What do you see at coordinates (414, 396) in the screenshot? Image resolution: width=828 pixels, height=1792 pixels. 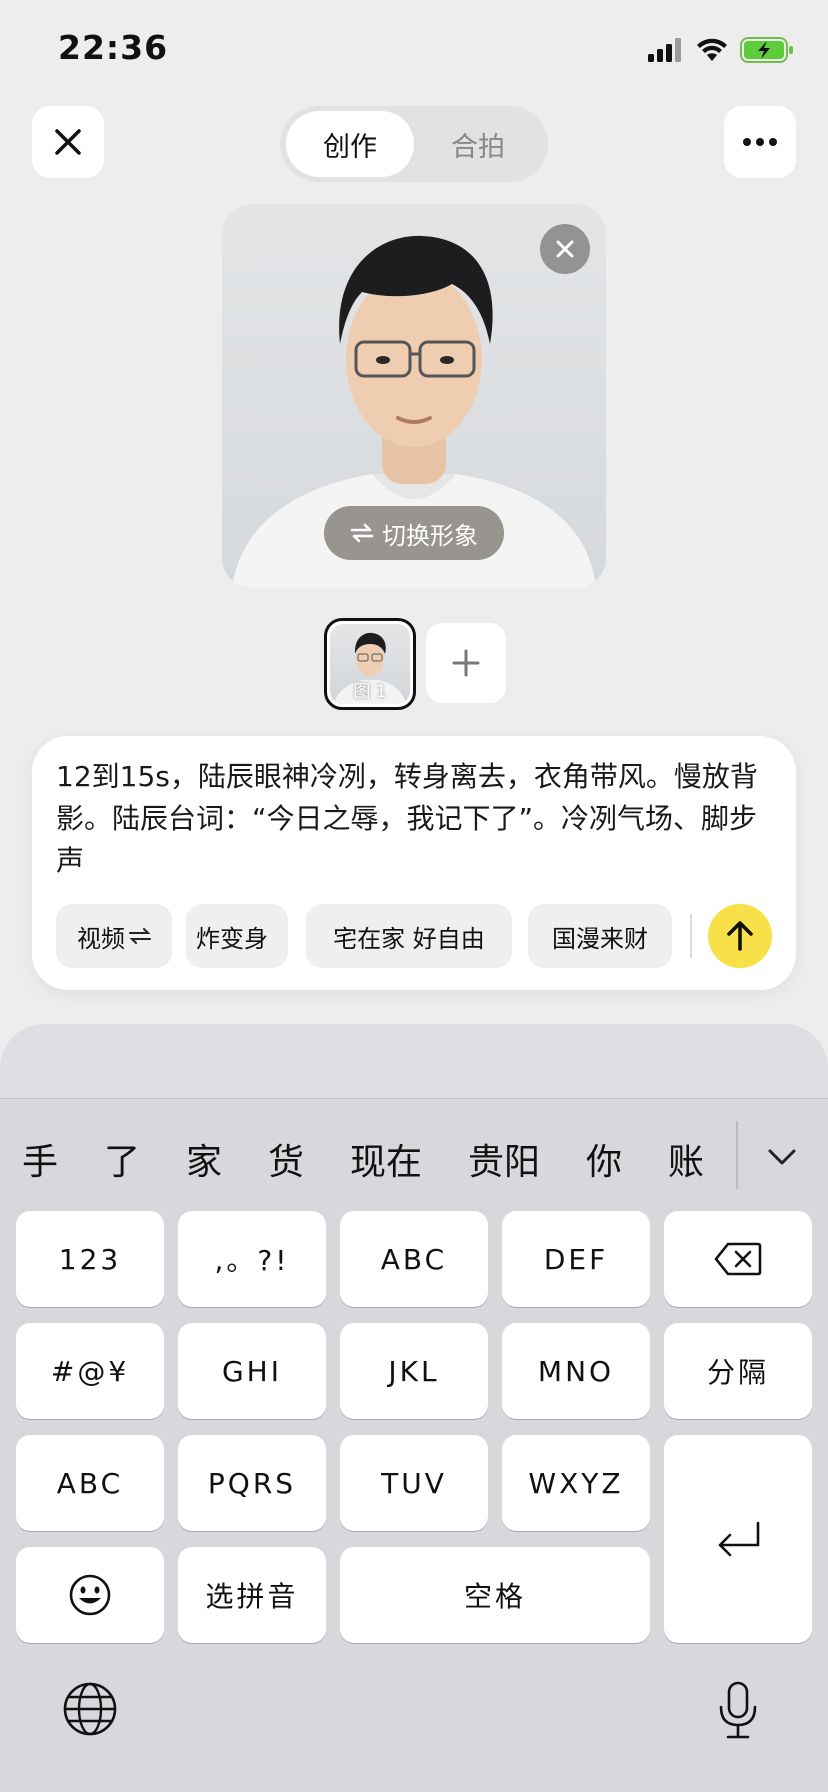 I see `avatar-photo: 切换形象` at bounding box center [414, 396].